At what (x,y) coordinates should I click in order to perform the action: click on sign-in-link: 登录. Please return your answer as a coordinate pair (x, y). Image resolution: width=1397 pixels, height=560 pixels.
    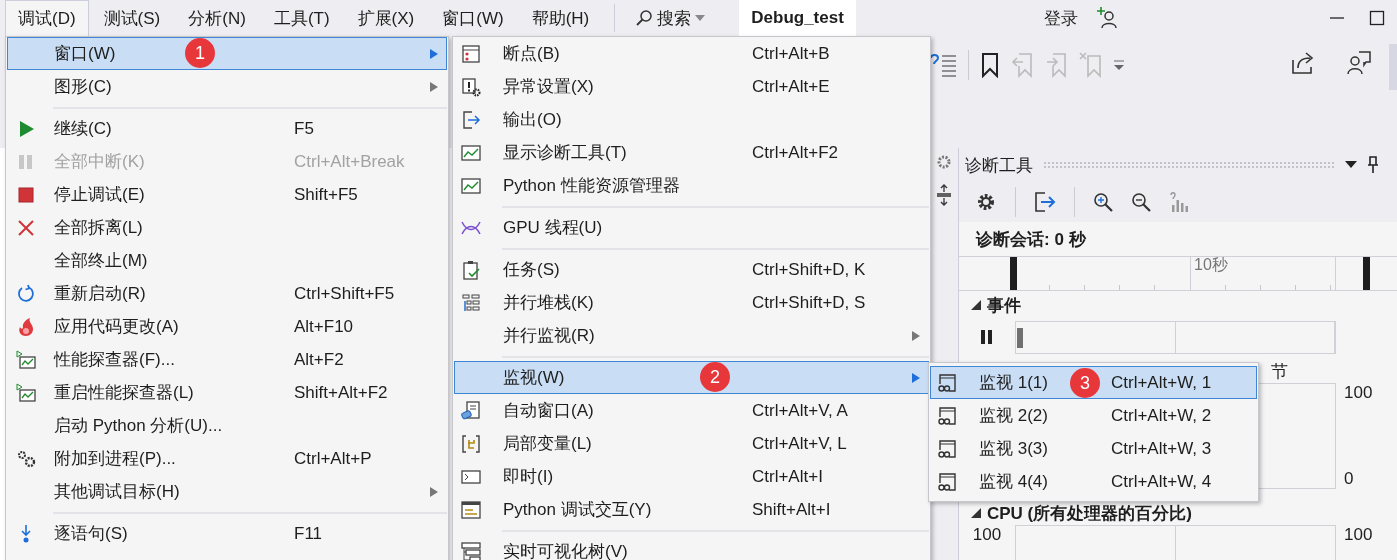
    Looking at the image, I should click on (1061, 18).